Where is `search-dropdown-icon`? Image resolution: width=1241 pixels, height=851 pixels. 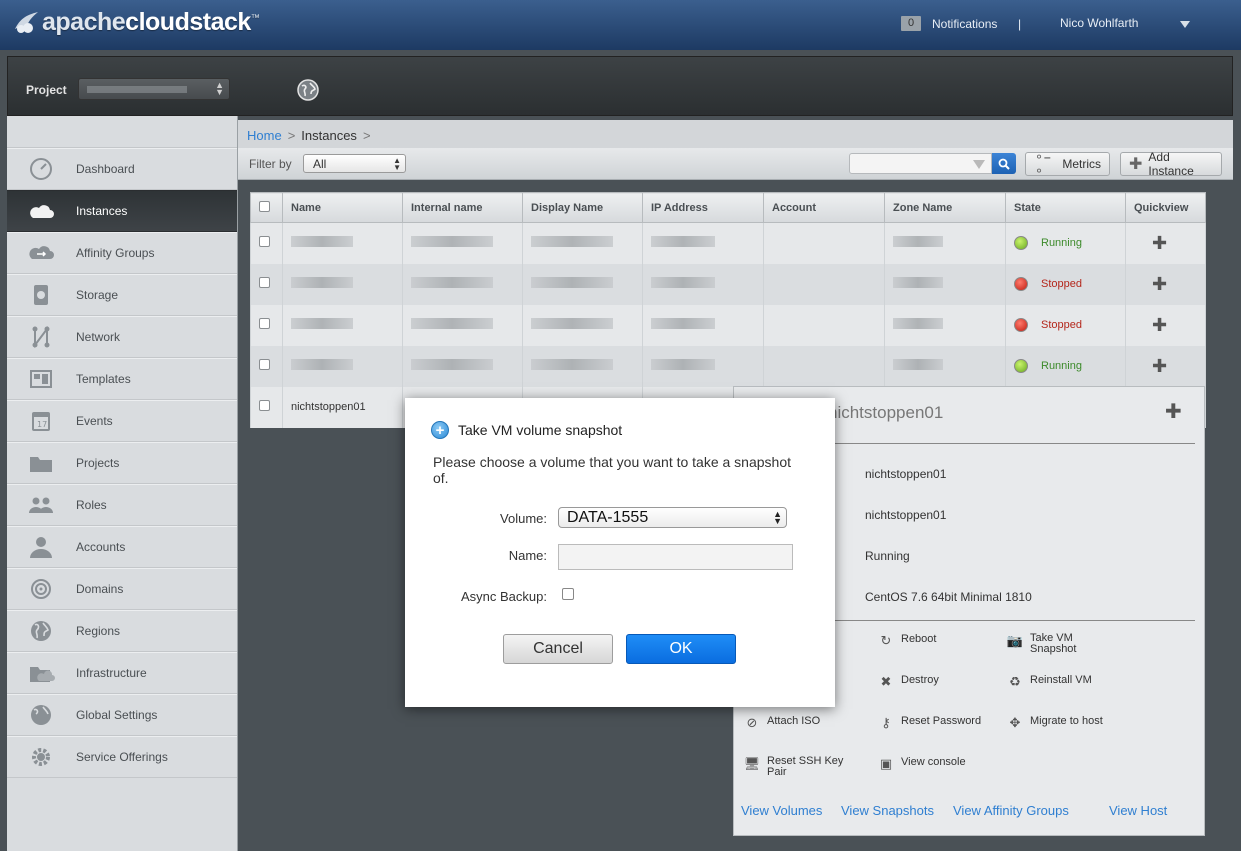 search-dropdown-icon is located at coordinates (979, 164).